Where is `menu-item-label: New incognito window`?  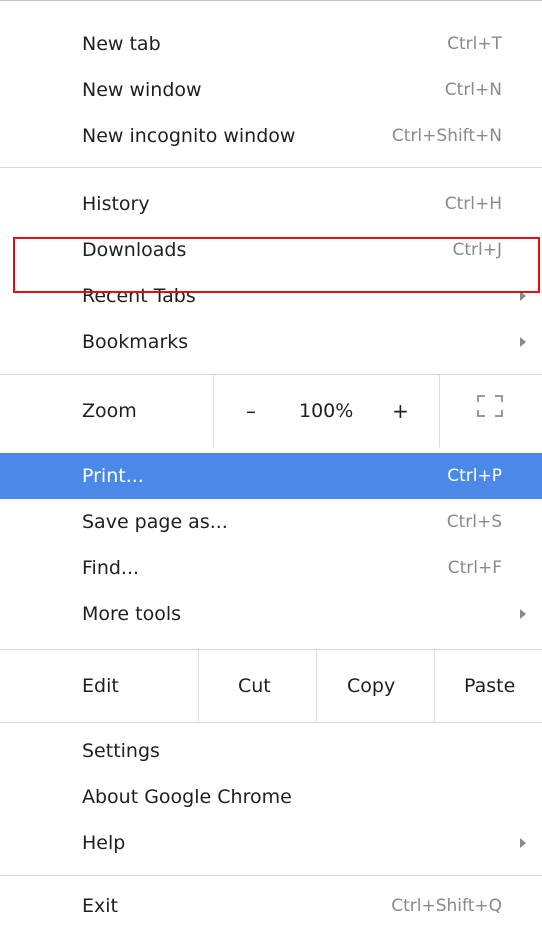
menu-item-label: New incognito window is located at coordinates (189, 136).